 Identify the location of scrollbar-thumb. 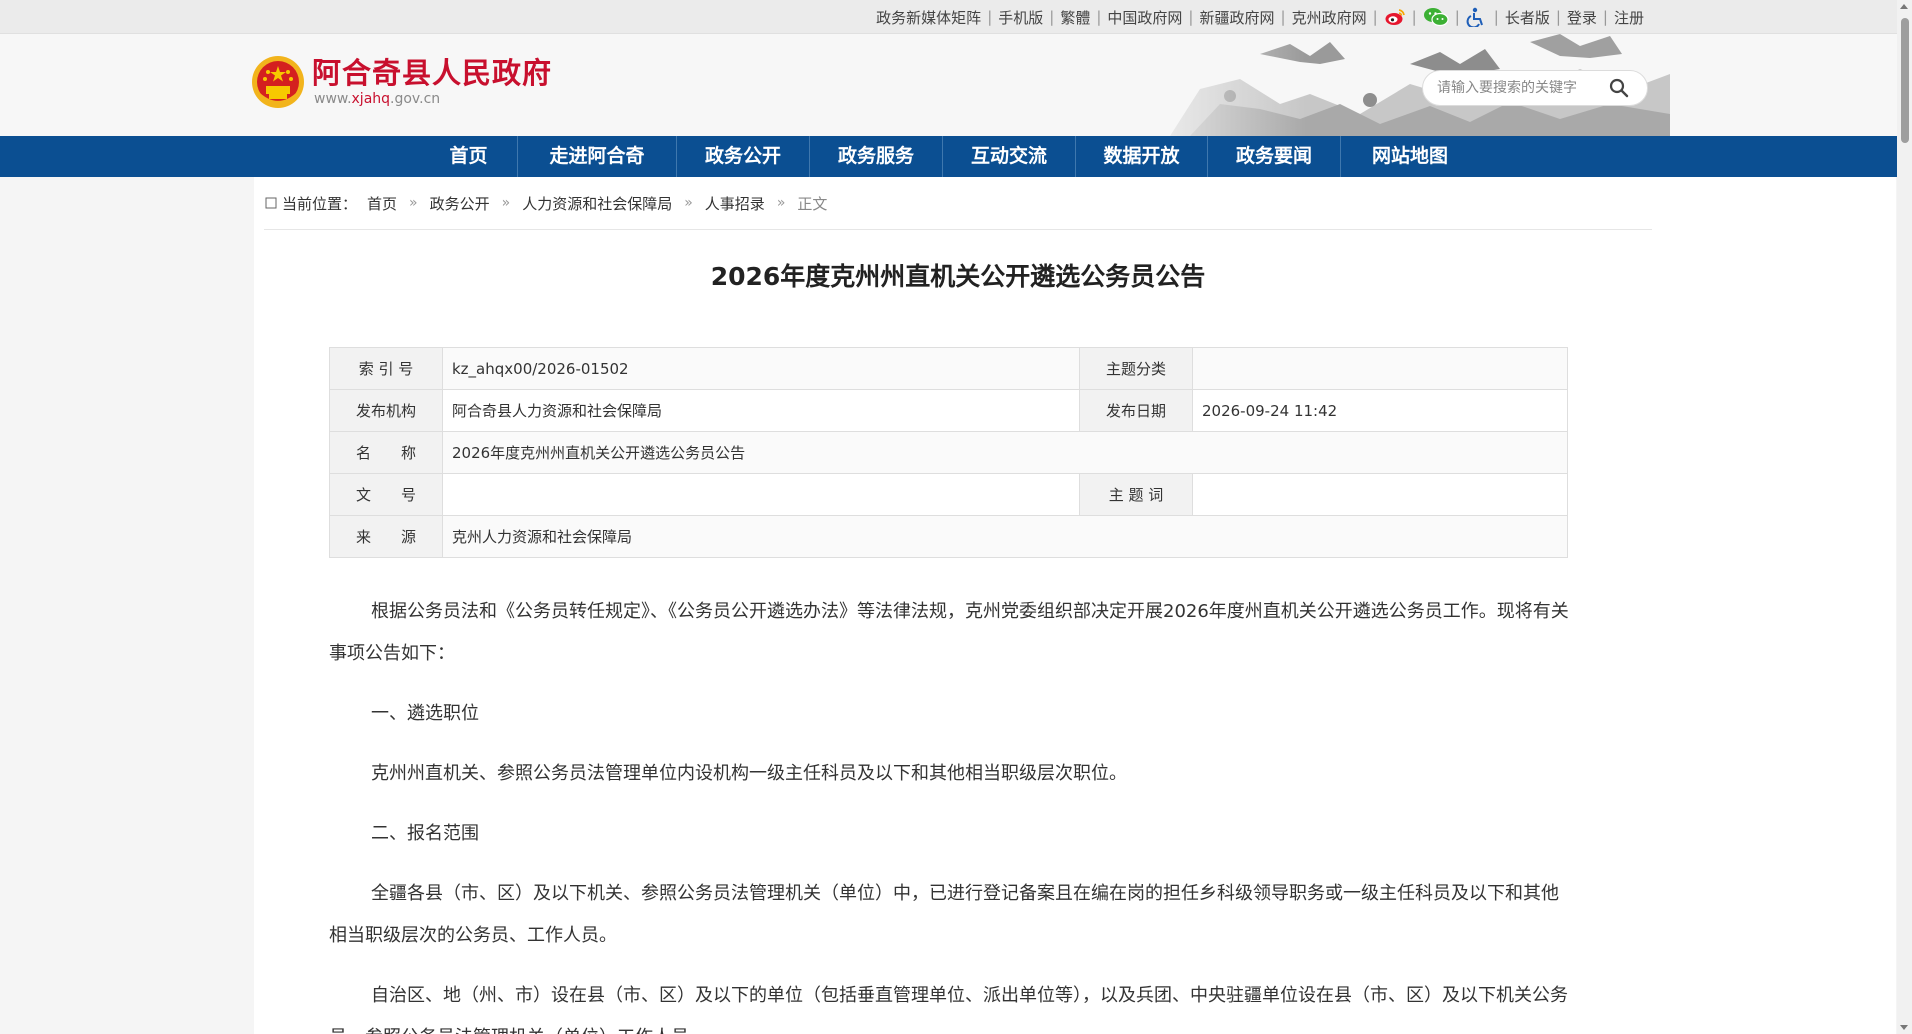
(1905, 80).